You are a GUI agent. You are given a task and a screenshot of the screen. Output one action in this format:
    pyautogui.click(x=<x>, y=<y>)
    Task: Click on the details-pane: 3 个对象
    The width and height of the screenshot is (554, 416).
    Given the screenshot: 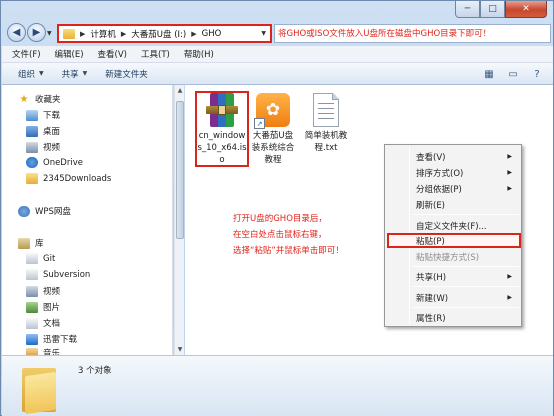 What is the action you would take?
    pyautogui.click(x=277, y=385)
    